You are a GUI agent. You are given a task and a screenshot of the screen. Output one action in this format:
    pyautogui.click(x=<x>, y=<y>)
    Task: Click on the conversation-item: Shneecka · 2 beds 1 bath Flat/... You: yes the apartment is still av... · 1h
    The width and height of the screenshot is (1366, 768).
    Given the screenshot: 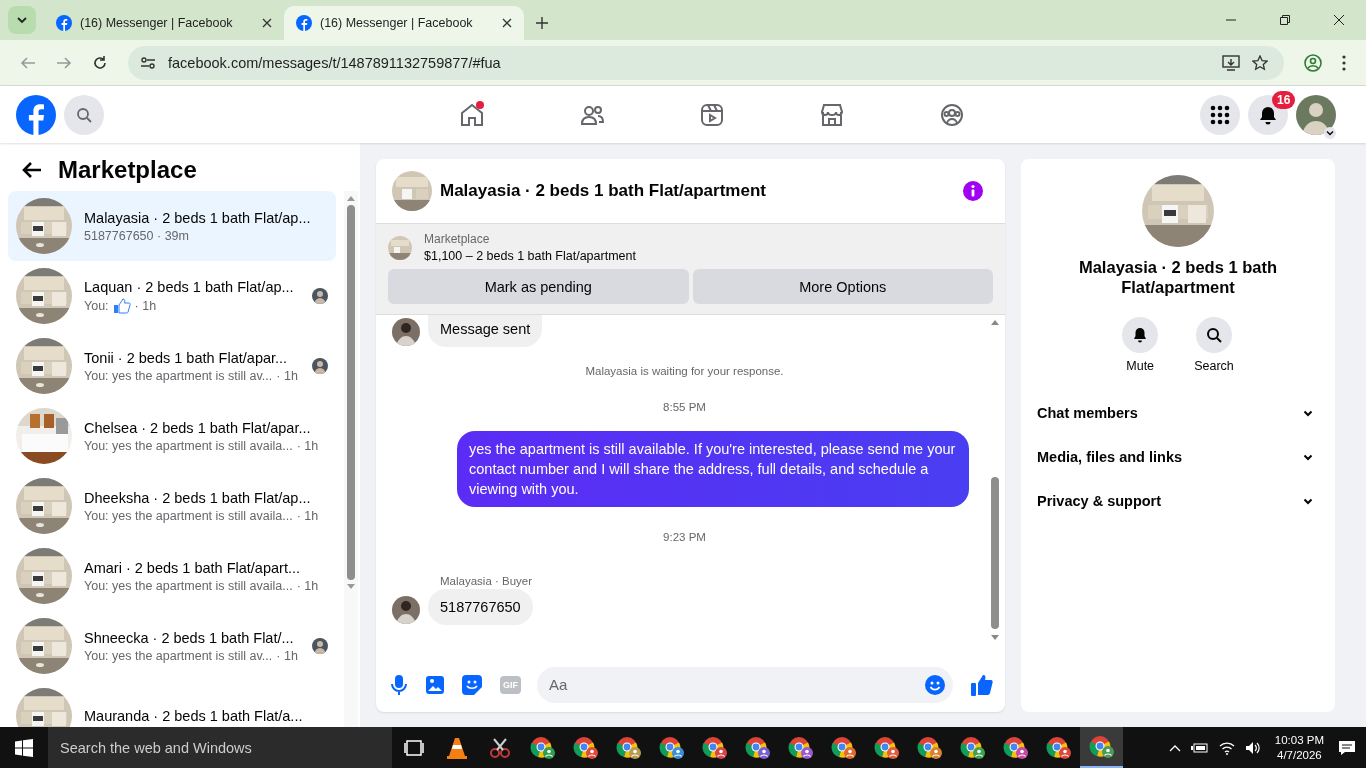 What is the action you would take?
    pyautogui.click(x=172, y=646)
    